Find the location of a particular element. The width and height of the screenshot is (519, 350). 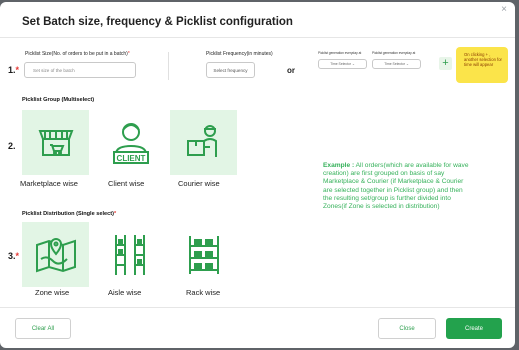

add-time-icon: + is located at coordinates (445, 63).